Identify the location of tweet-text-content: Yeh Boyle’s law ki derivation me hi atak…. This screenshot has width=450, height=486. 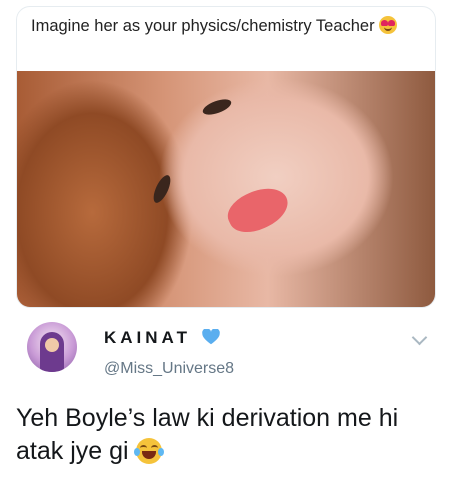
(207, 434).